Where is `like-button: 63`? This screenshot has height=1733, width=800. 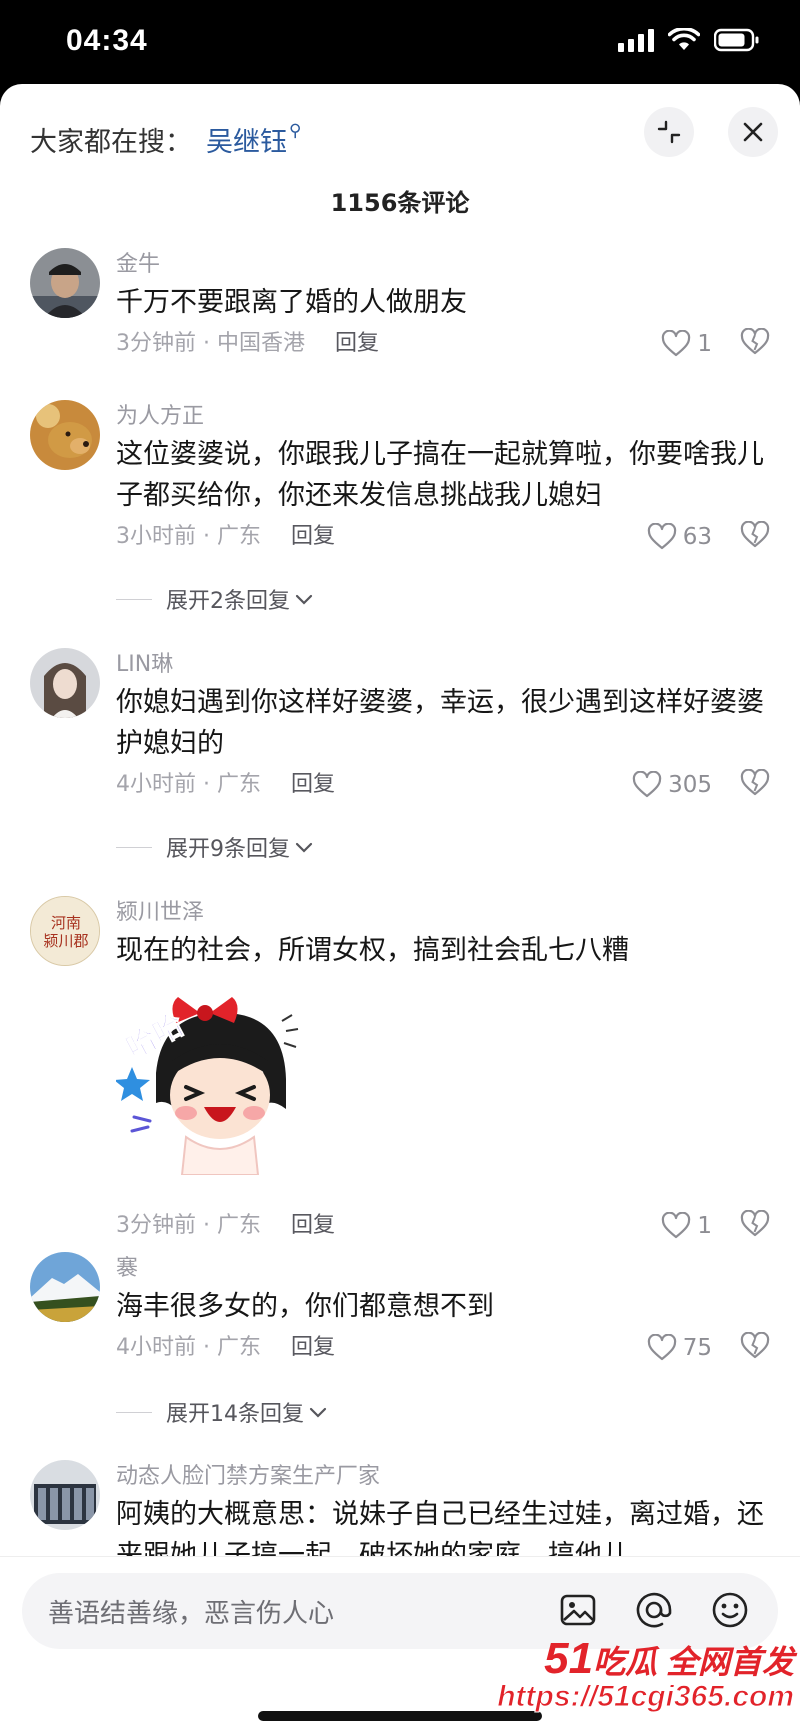 like-button: 63 is located at coordinates (679, 537).